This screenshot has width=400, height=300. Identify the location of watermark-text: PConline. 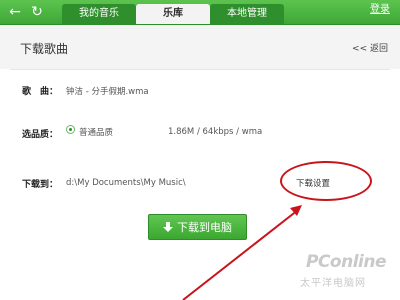
(346, 262).